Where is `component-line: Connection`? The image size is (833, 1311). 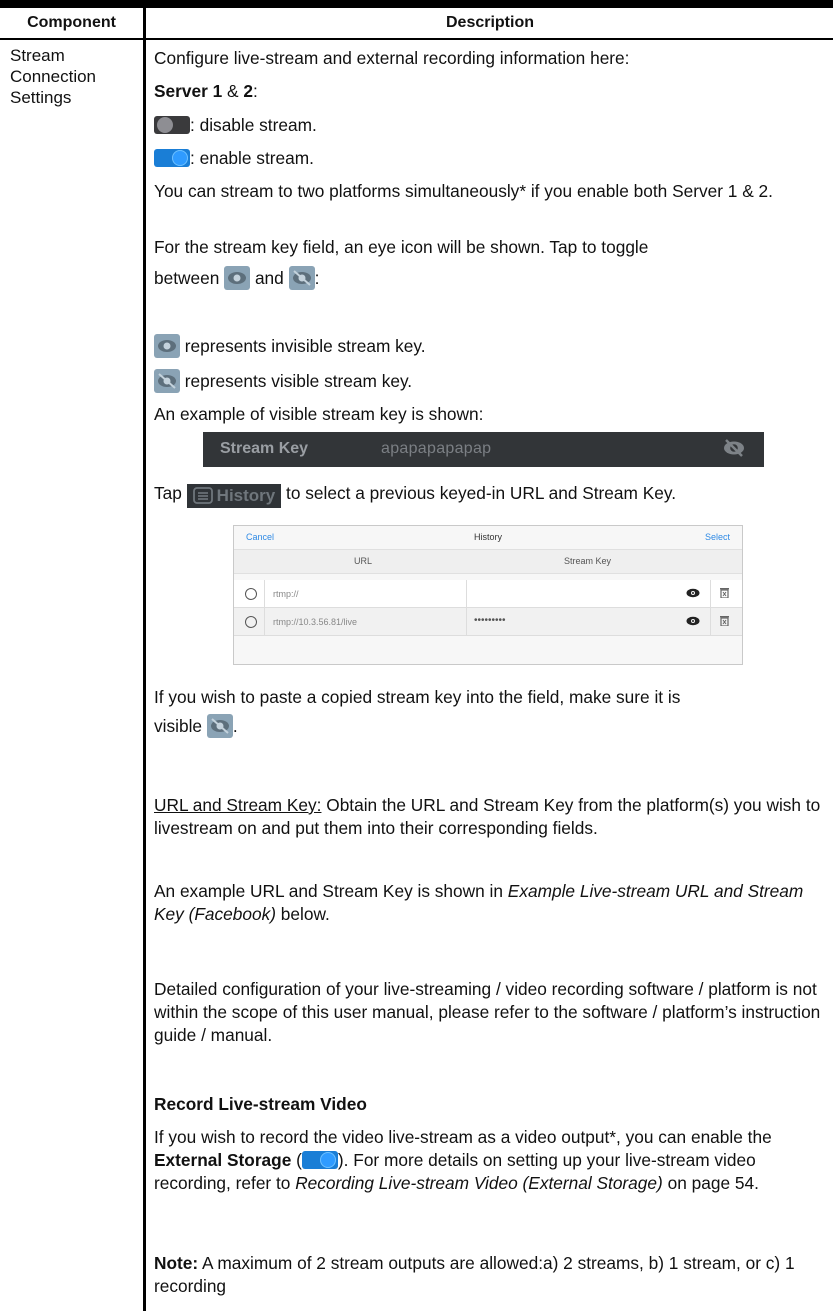
component-line: Connection is located at coordinates (53, 76).